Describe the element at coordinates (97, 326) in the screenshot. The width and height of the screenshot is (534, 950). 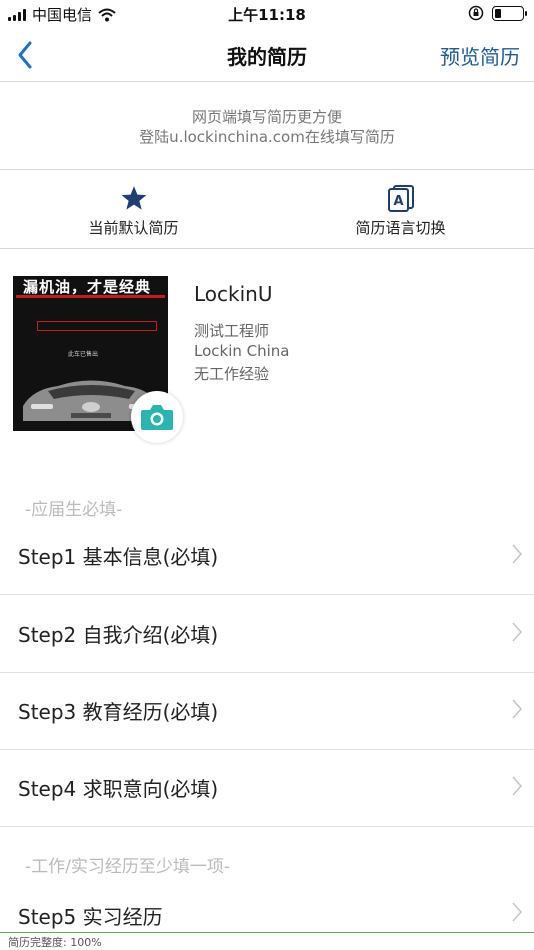
I see `avatar-poster-box` at that location.